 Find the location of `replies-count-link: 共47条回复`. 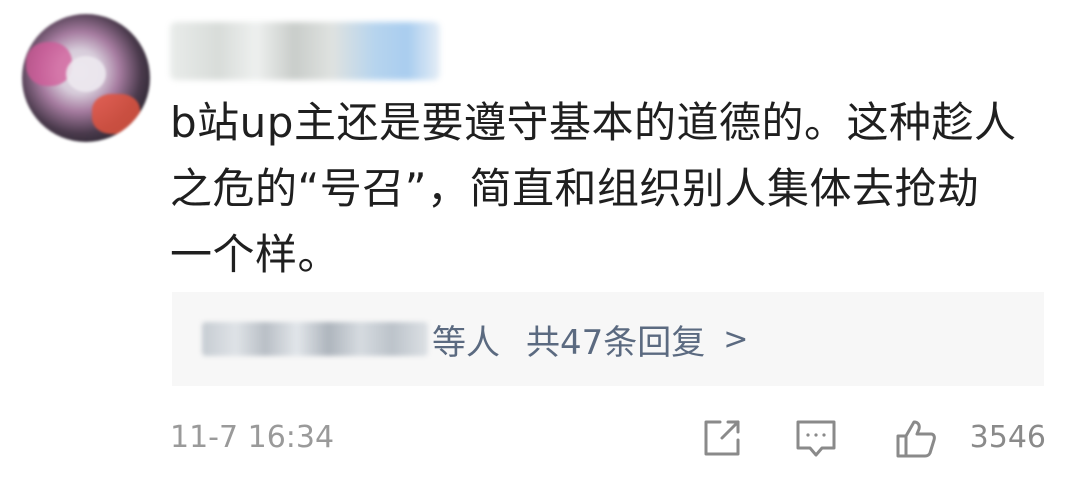

replies-count-link: 共47条回复 is located at coordinates (615, 339).